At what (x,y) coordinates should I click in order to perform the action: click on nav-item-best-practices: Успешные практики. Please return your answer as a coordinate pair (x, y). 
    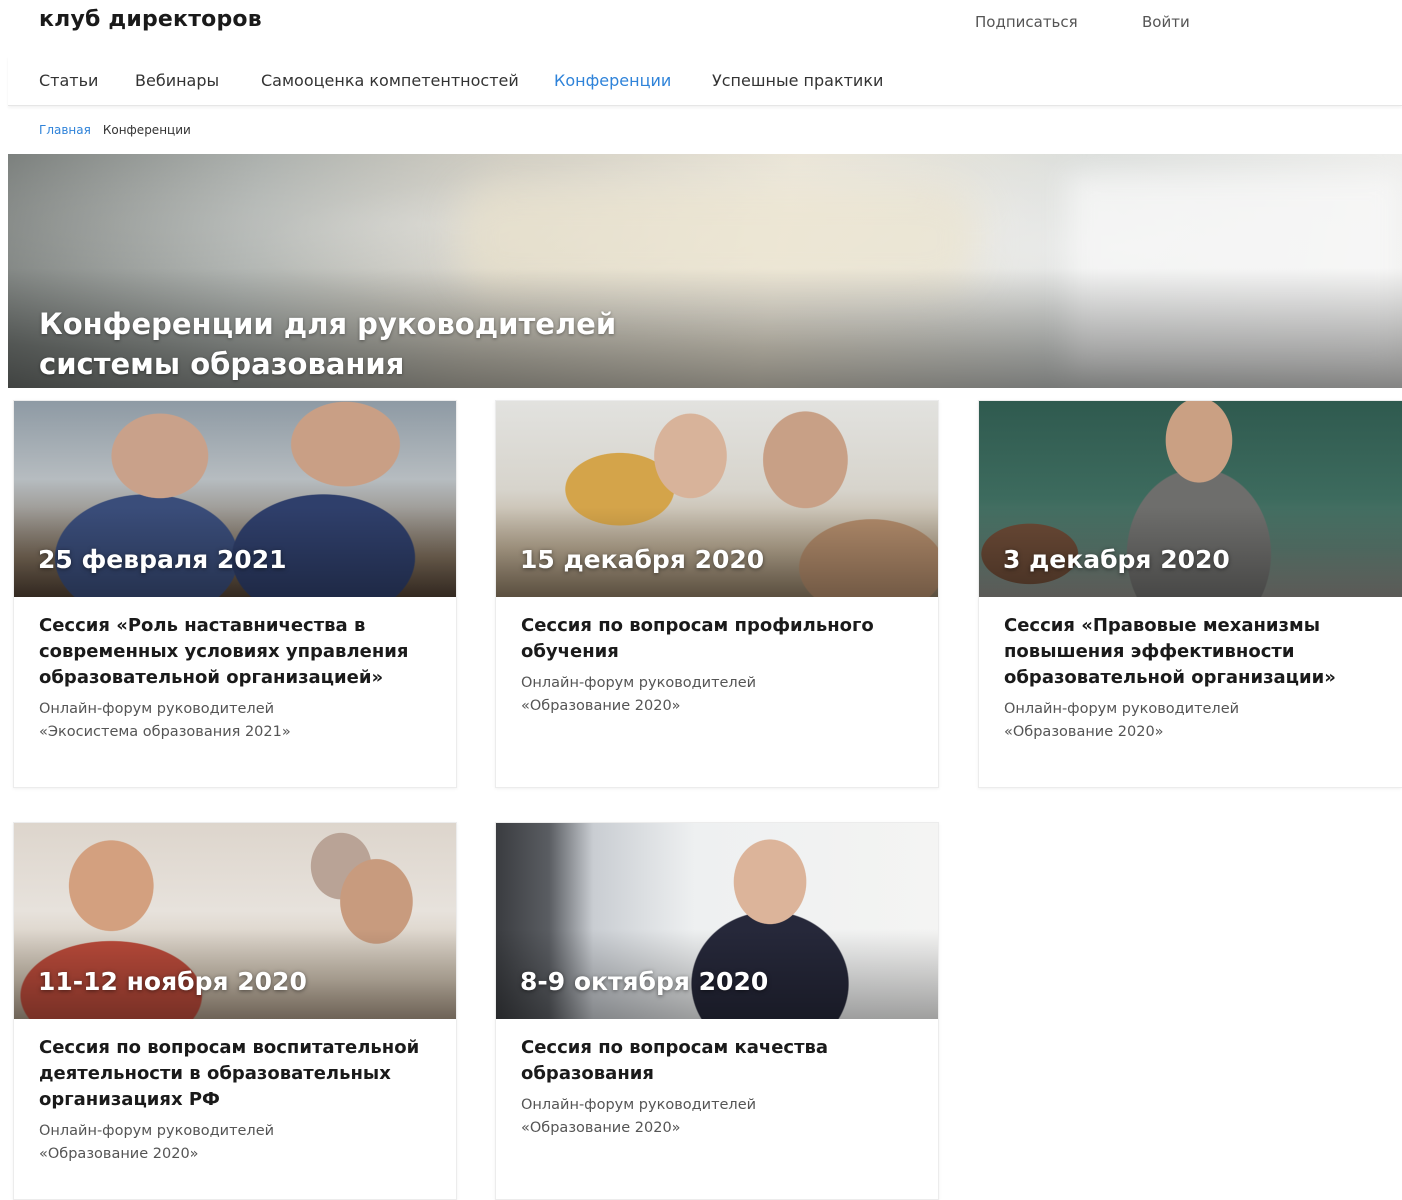
    Looking at the image, I should click on (797, 80).